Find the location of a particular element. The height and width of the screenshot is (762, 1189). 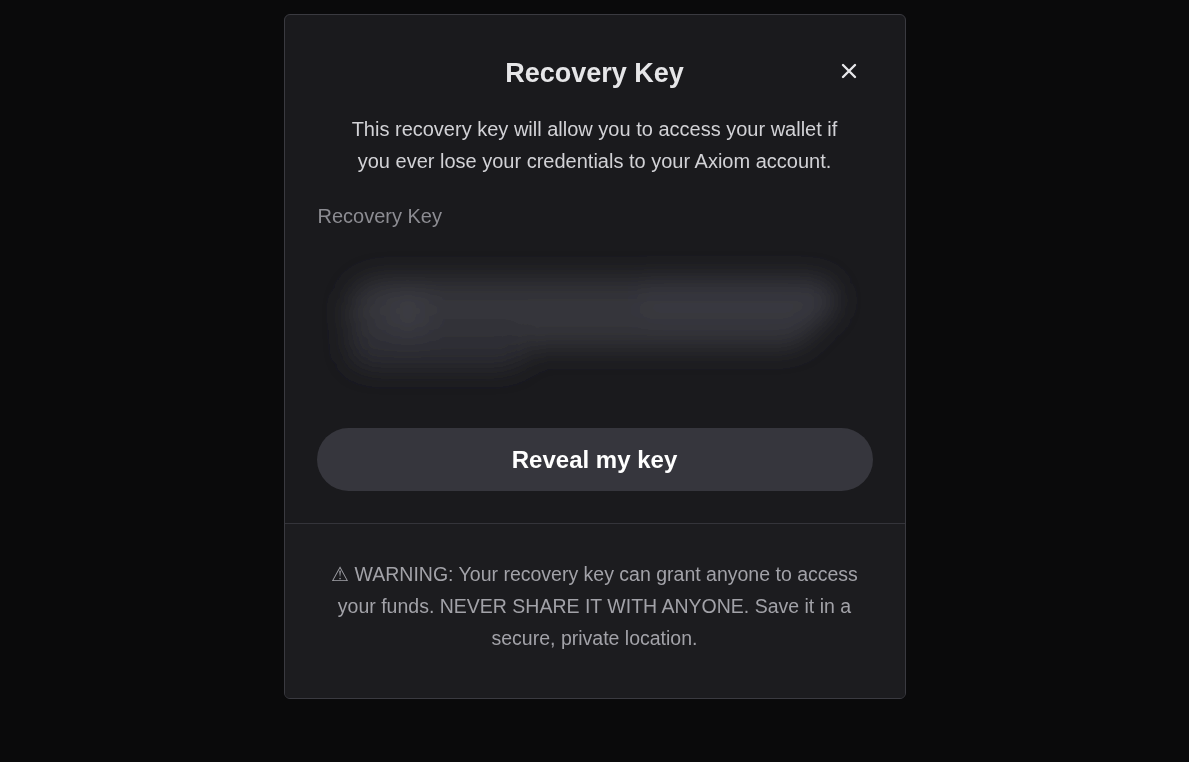

field-label: Recovery Key is located at coordinates (379, 216).